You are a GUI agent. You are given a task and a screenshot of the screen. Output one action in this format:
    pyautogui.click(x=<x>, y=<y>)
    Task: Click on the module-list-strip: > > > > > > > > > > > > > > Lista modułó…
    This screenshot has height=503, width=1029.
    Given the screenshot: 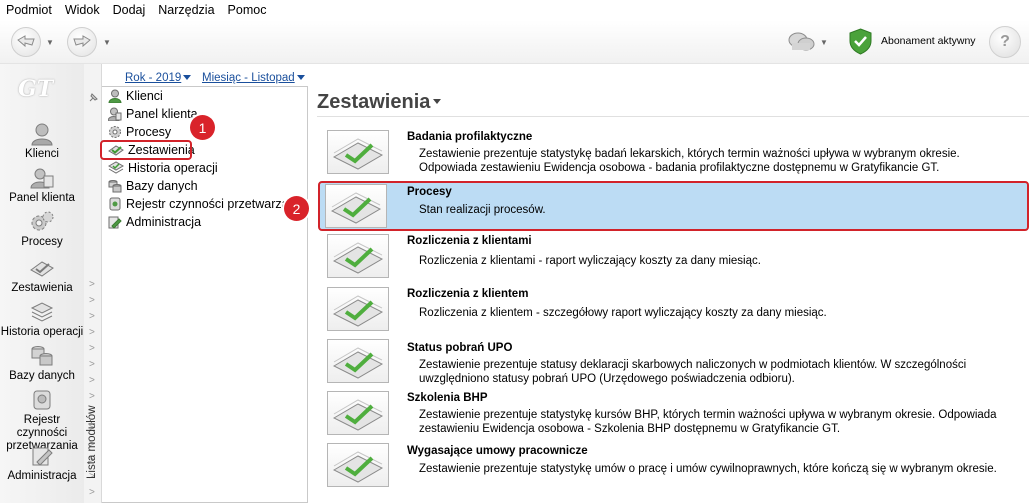 What is the action you would take?
    pyautogui.click(x=93, y=283)
    